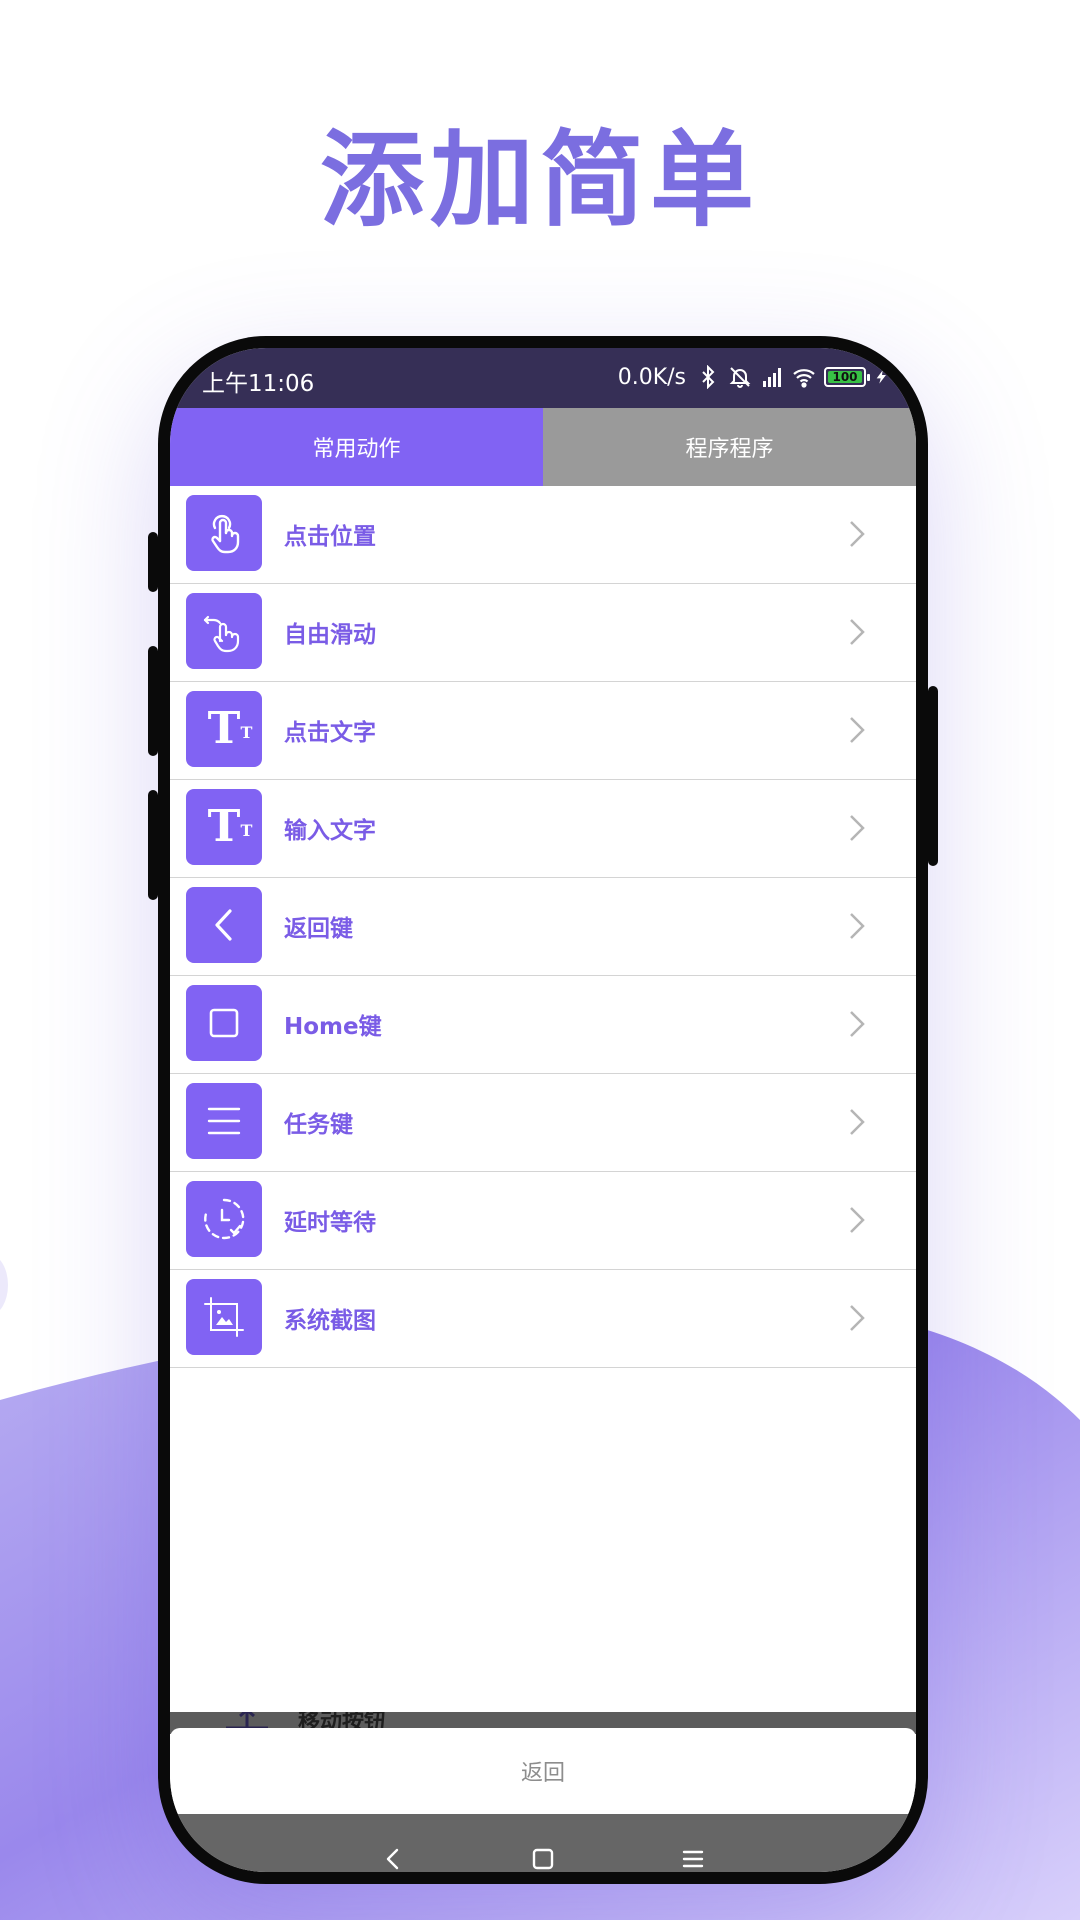 The width and height of the screenshot is (1080, 1920). I want to click on battery-level: 100, so click(845, 377).